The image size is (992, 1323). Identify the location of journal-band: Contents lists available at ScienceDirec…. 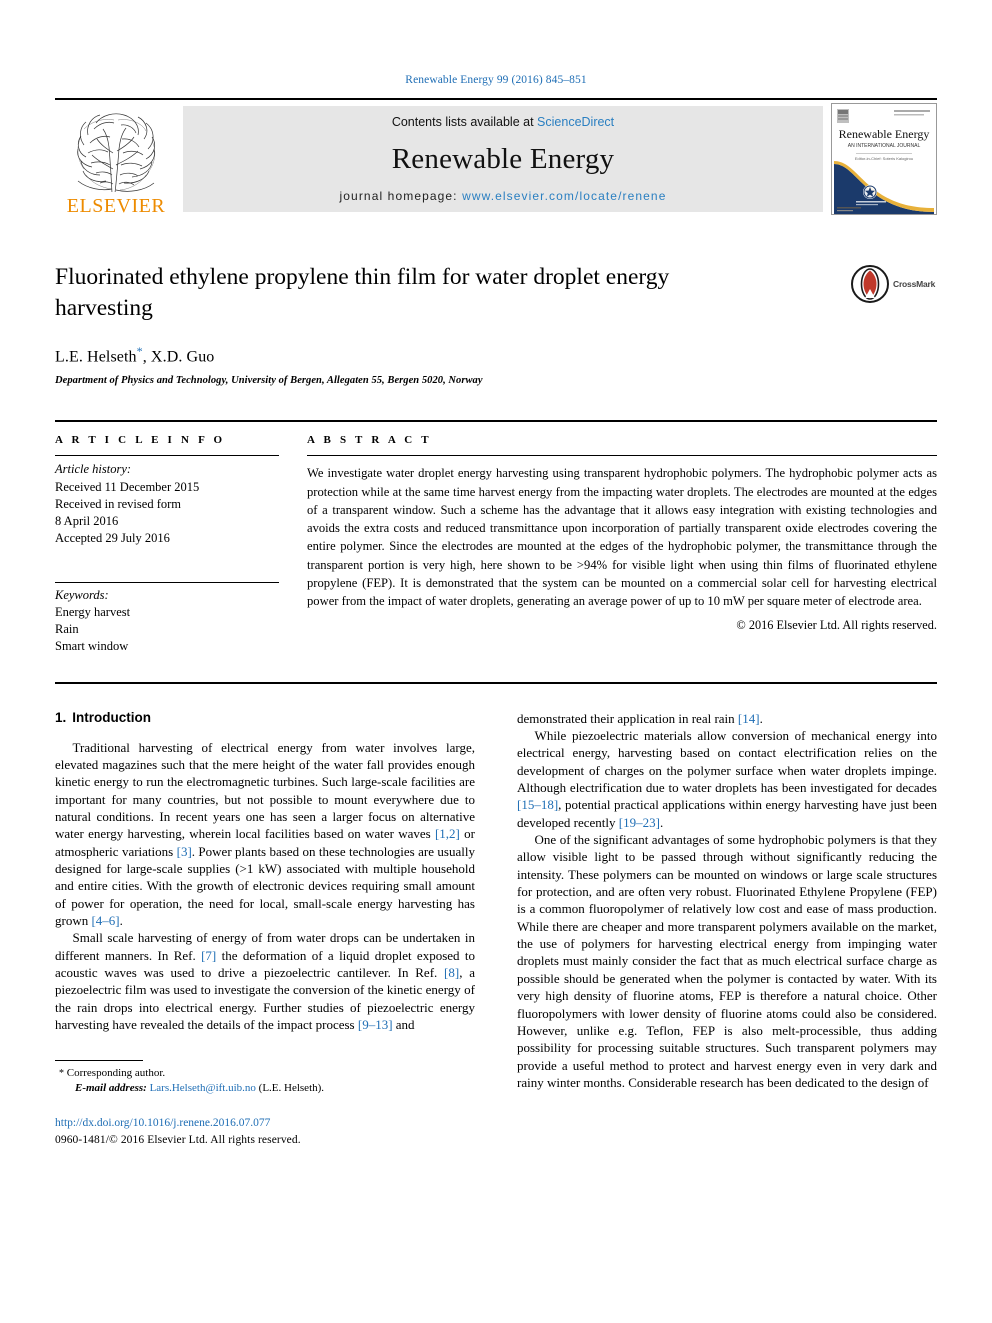
(503, 159).